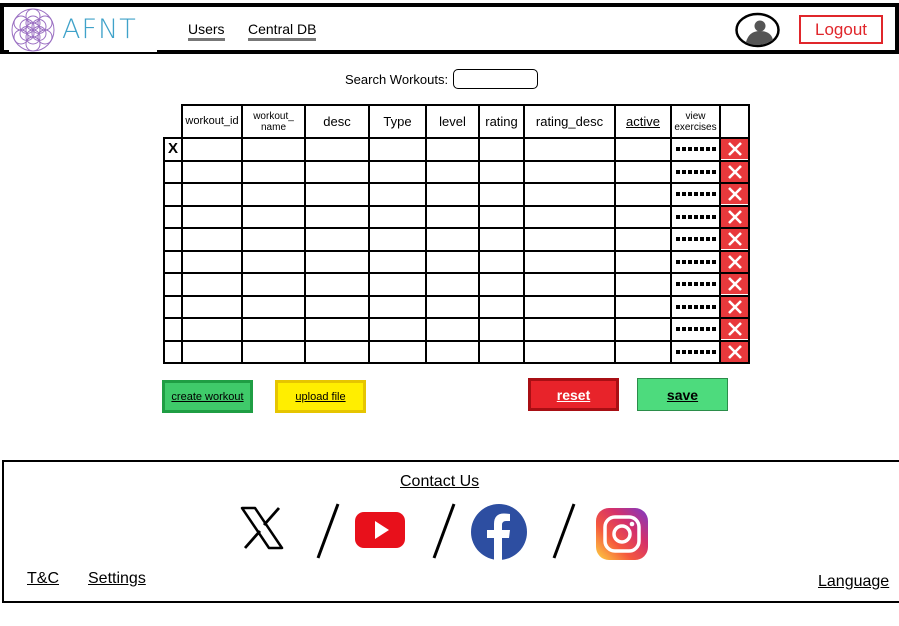 This screenshot has height=626, width=899. Describe the element at coordinates (439, 482) in the screenshot. I see `contact-us-link: Contact Us` at that location.